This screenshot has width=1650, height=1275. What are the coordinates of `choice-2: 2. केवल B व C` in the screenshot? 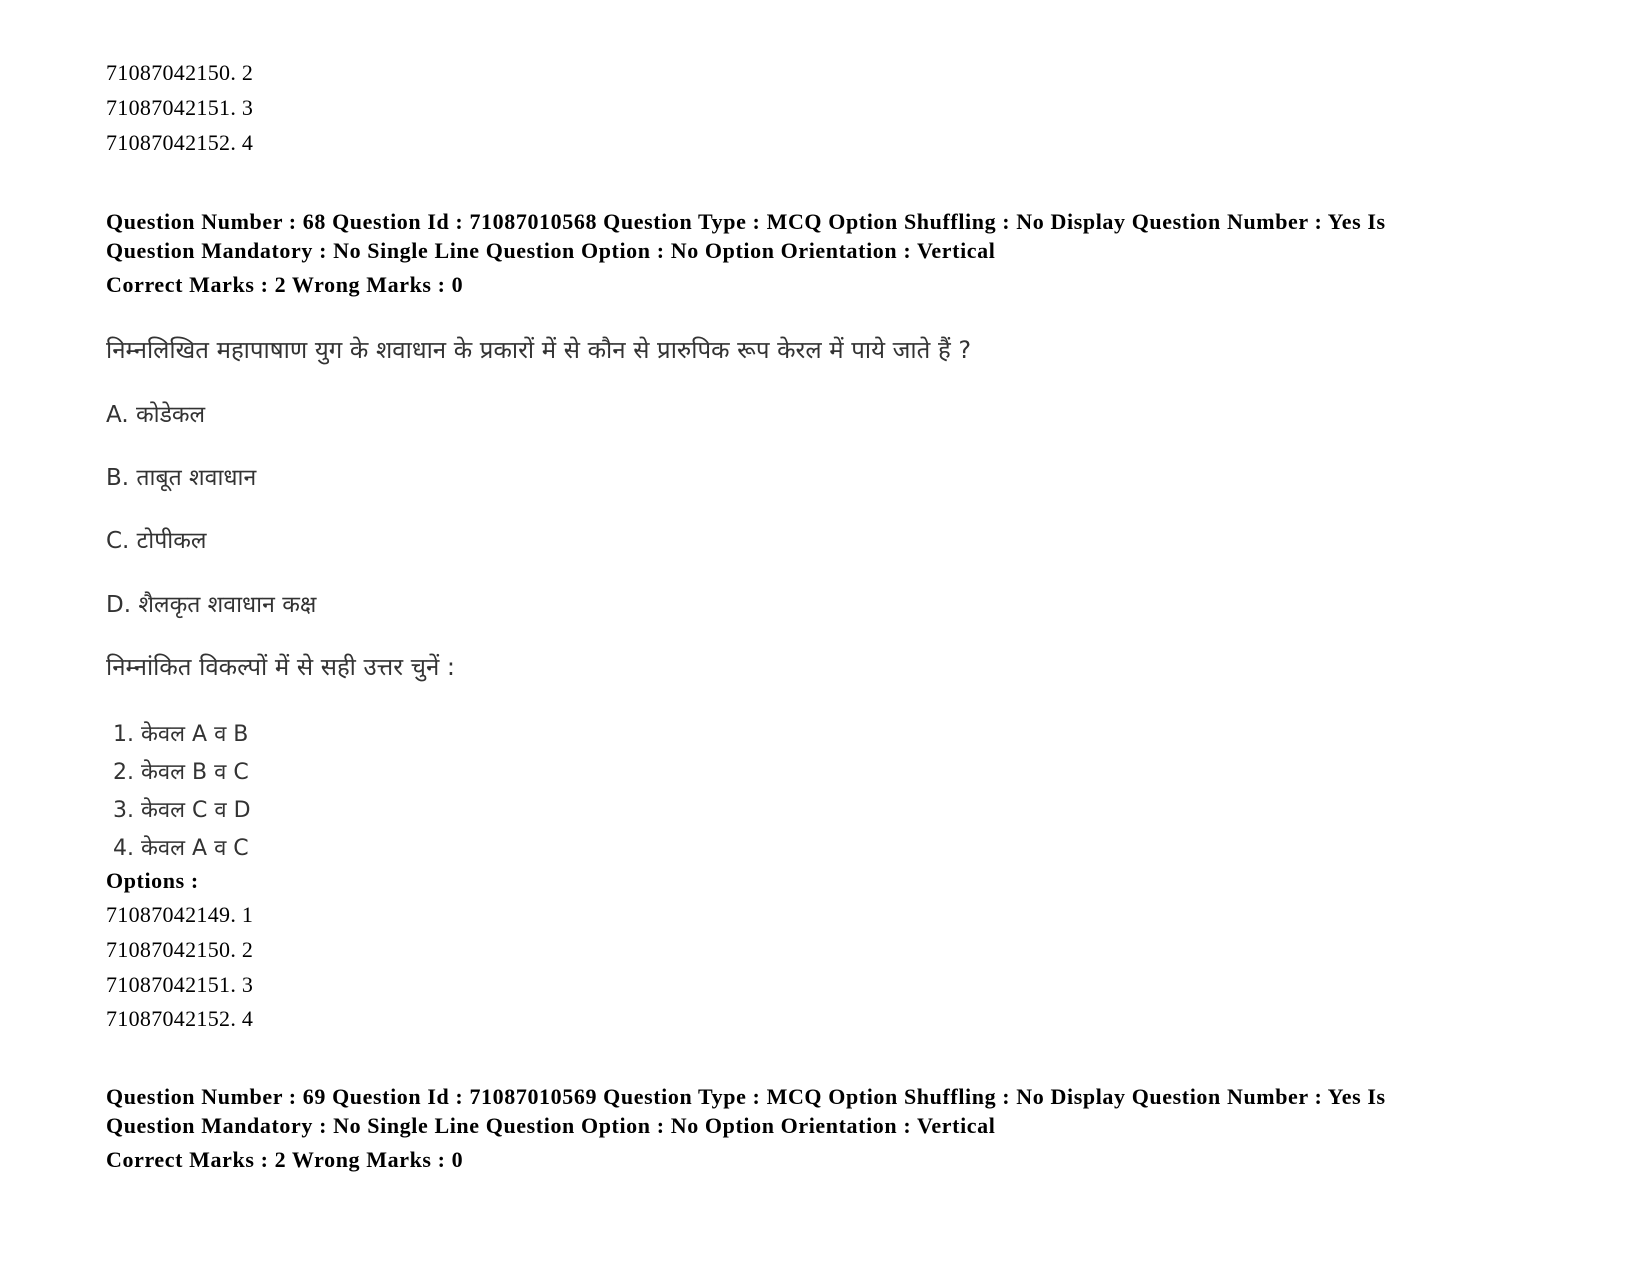 It's located at (181, 772).